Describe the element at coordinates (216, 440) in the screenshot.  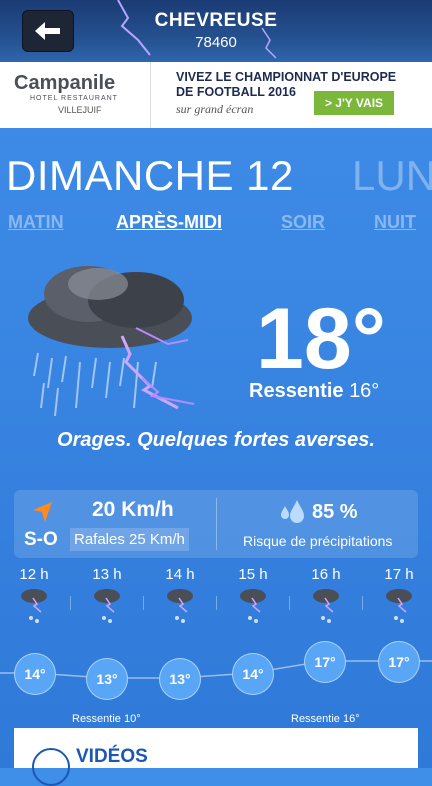
I see `weather-description: Orages. Quelques fortes averses.` at that location.